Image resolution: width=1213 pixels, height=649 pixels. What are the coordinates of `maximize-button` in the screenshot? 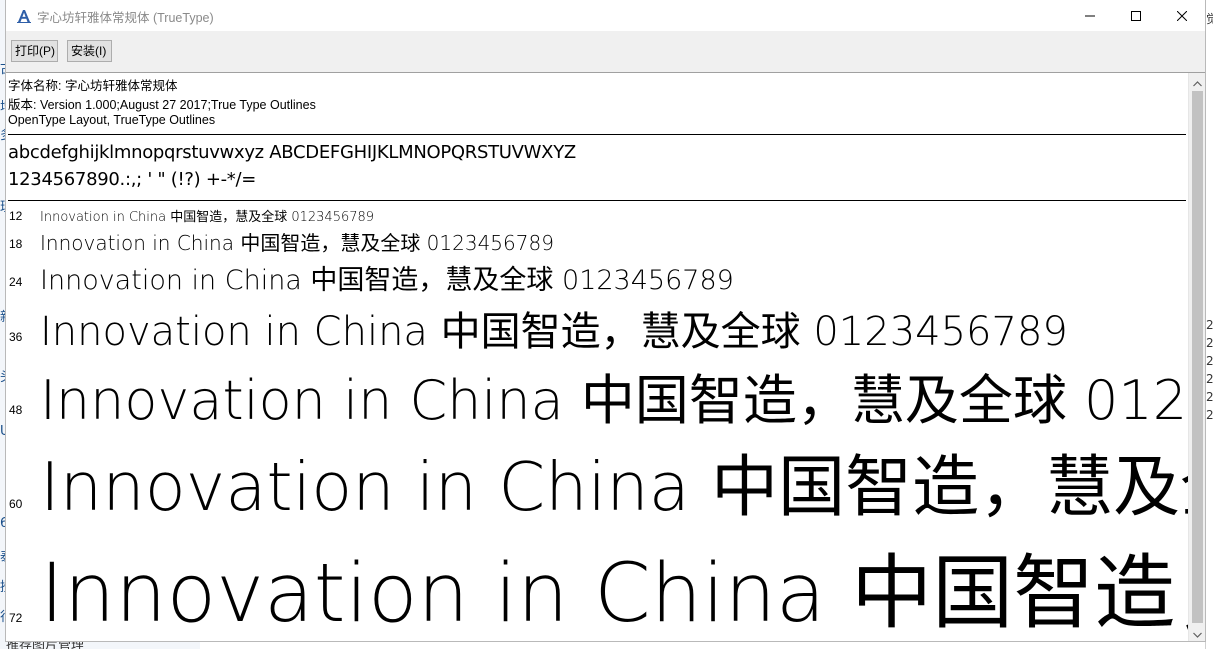 It's located at (1136, 15).